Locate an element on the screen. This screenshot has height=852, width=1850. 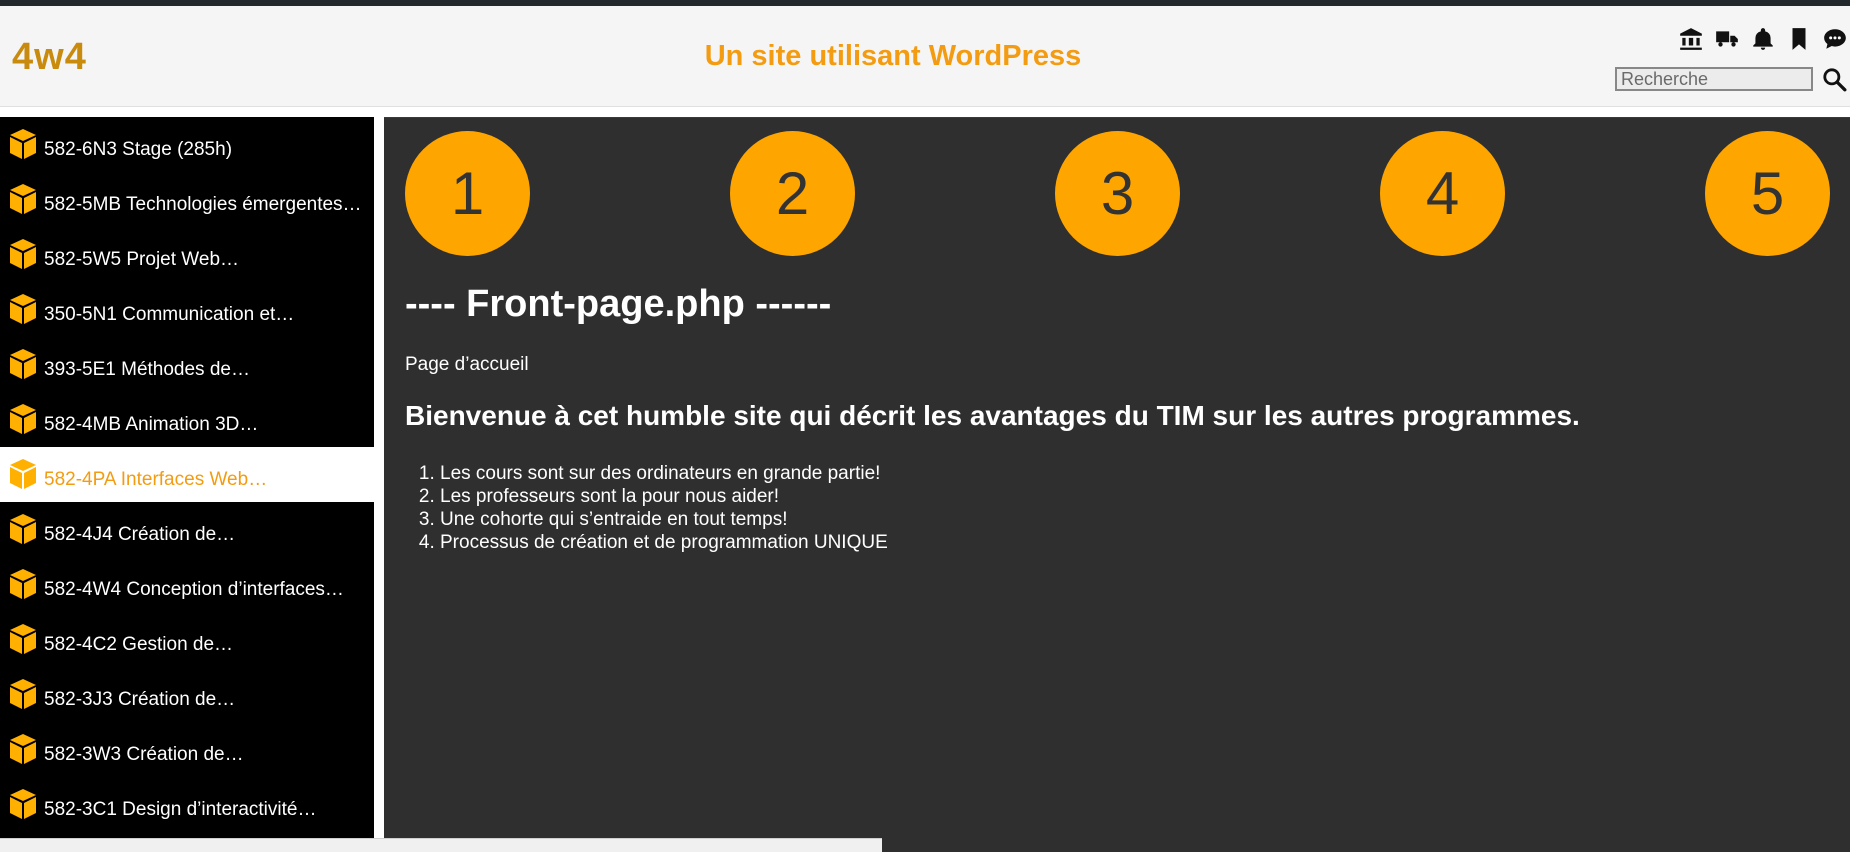
header-icons is located at coordinates (1763, 42).